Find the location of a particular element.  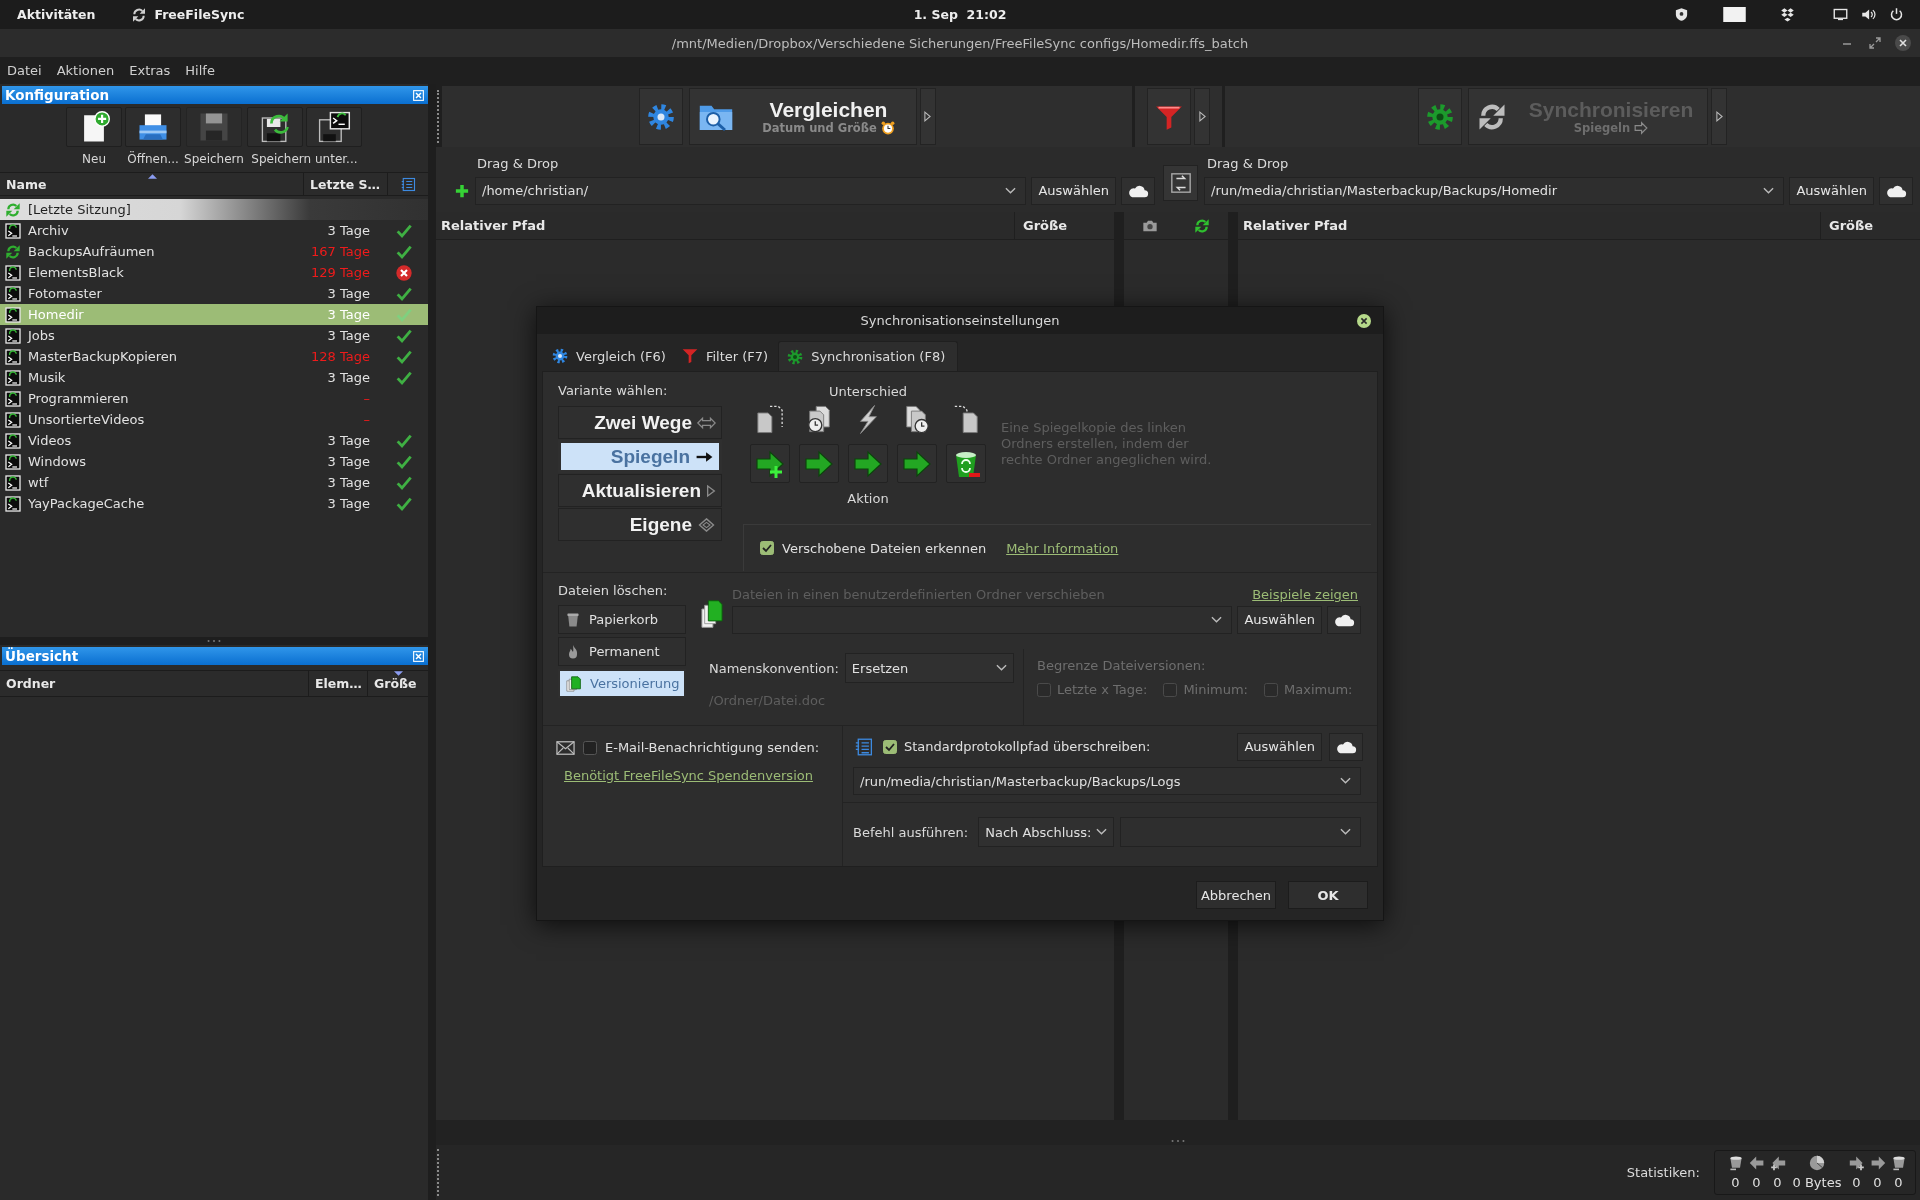

donation-link: Benötigt FreeFileSync Spendenversion is located at coordinates (688, 775).